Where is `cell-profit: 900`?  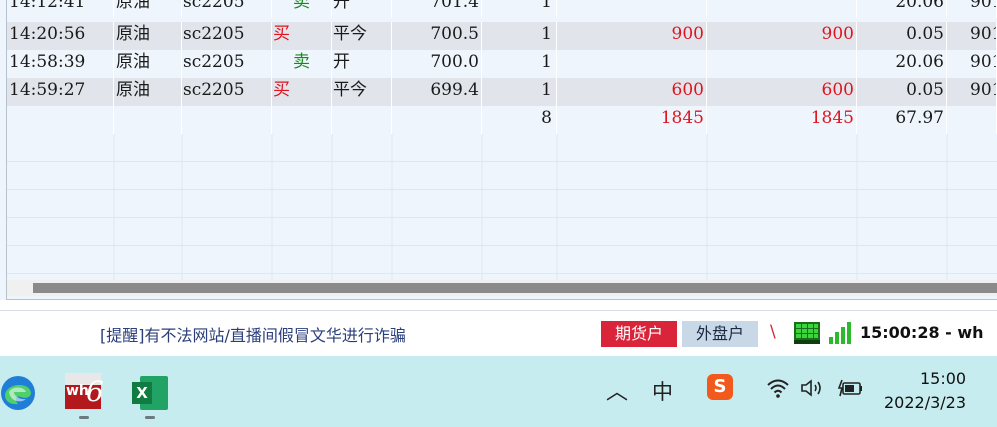 cell-profit: 900 is located at coordinates (632, 36).